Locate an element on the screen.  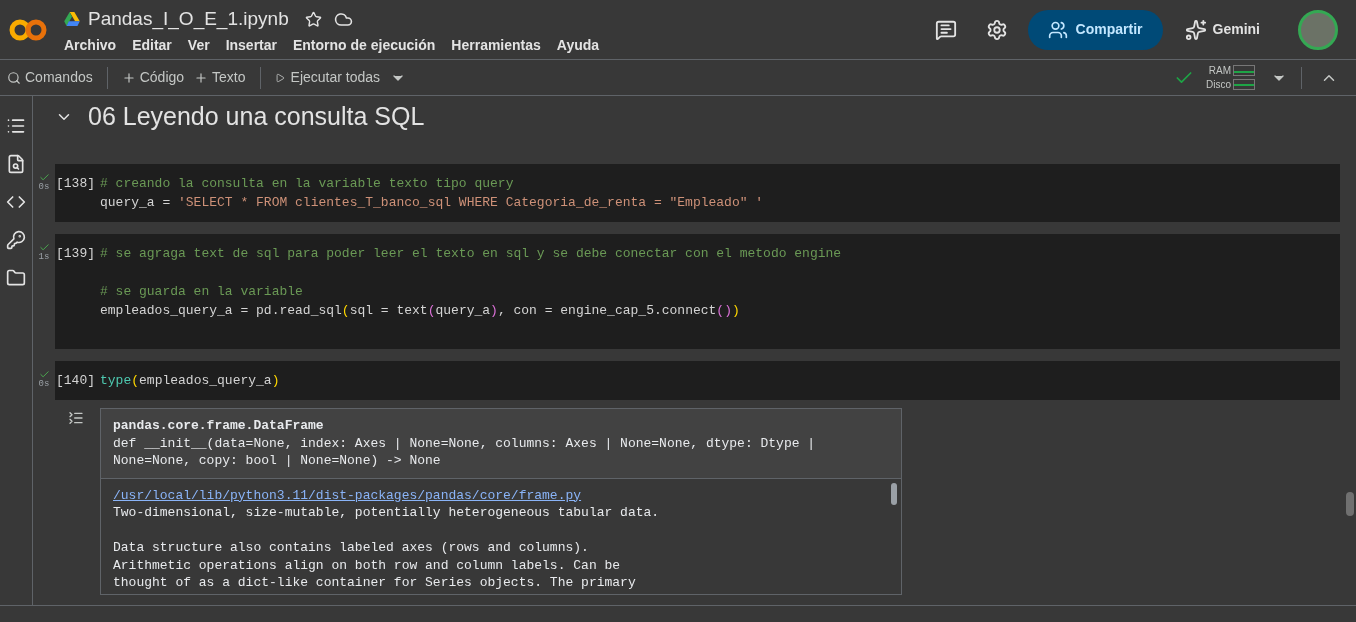
resources-meter: RAM Disco is located at coordinates (1230, 77).